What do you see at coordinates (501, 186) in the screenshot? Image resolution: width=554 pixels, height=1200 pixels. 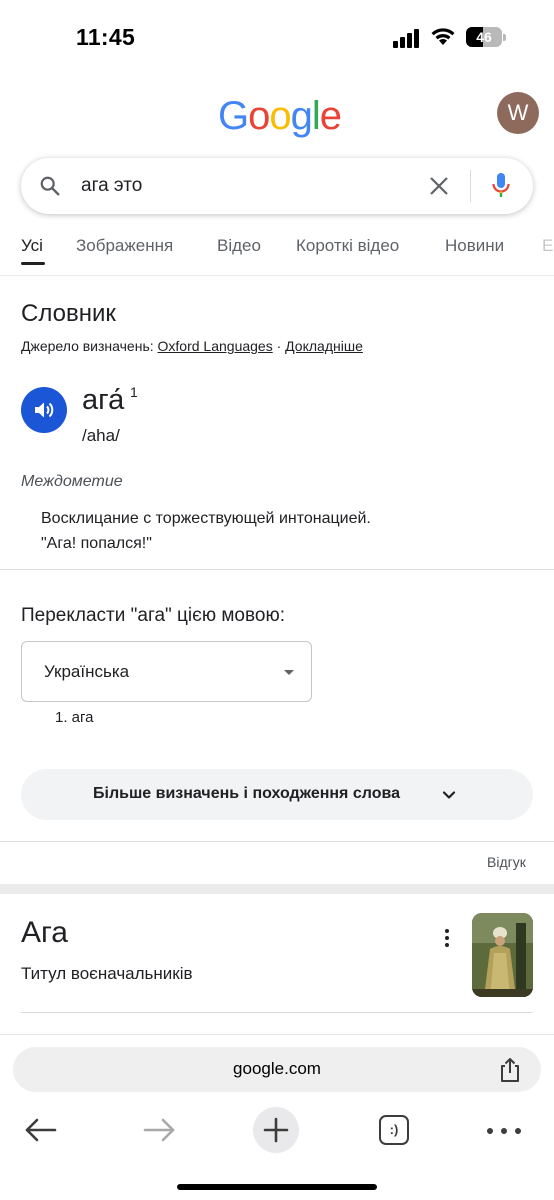 I see `mic-icon` at bounding box center [501, 186].